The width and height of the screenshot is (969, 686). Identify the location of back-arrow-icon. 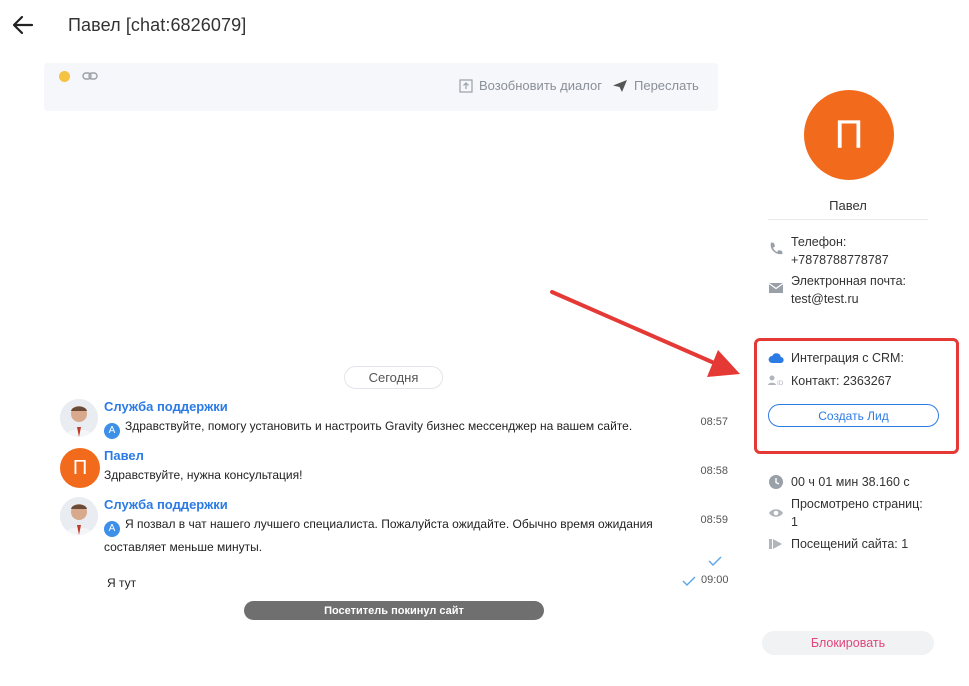
(23, 25).